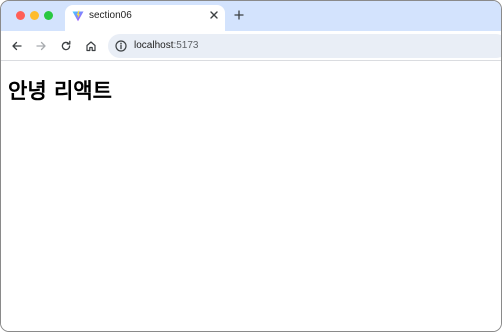 The width and height of the screenshot is (502, 332). Describe the element at coordinates (186, 45) in the screenshot. I see `url-port: :5173` at that location.